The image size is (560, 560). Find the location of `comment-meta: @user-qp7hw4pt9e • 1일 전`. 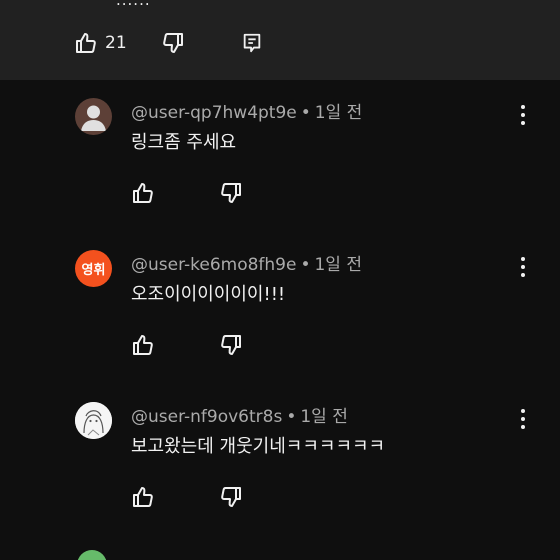

comment-meta: @user-qp7hw4pt9e • 1일 전 is located at coordinates (246, 110).